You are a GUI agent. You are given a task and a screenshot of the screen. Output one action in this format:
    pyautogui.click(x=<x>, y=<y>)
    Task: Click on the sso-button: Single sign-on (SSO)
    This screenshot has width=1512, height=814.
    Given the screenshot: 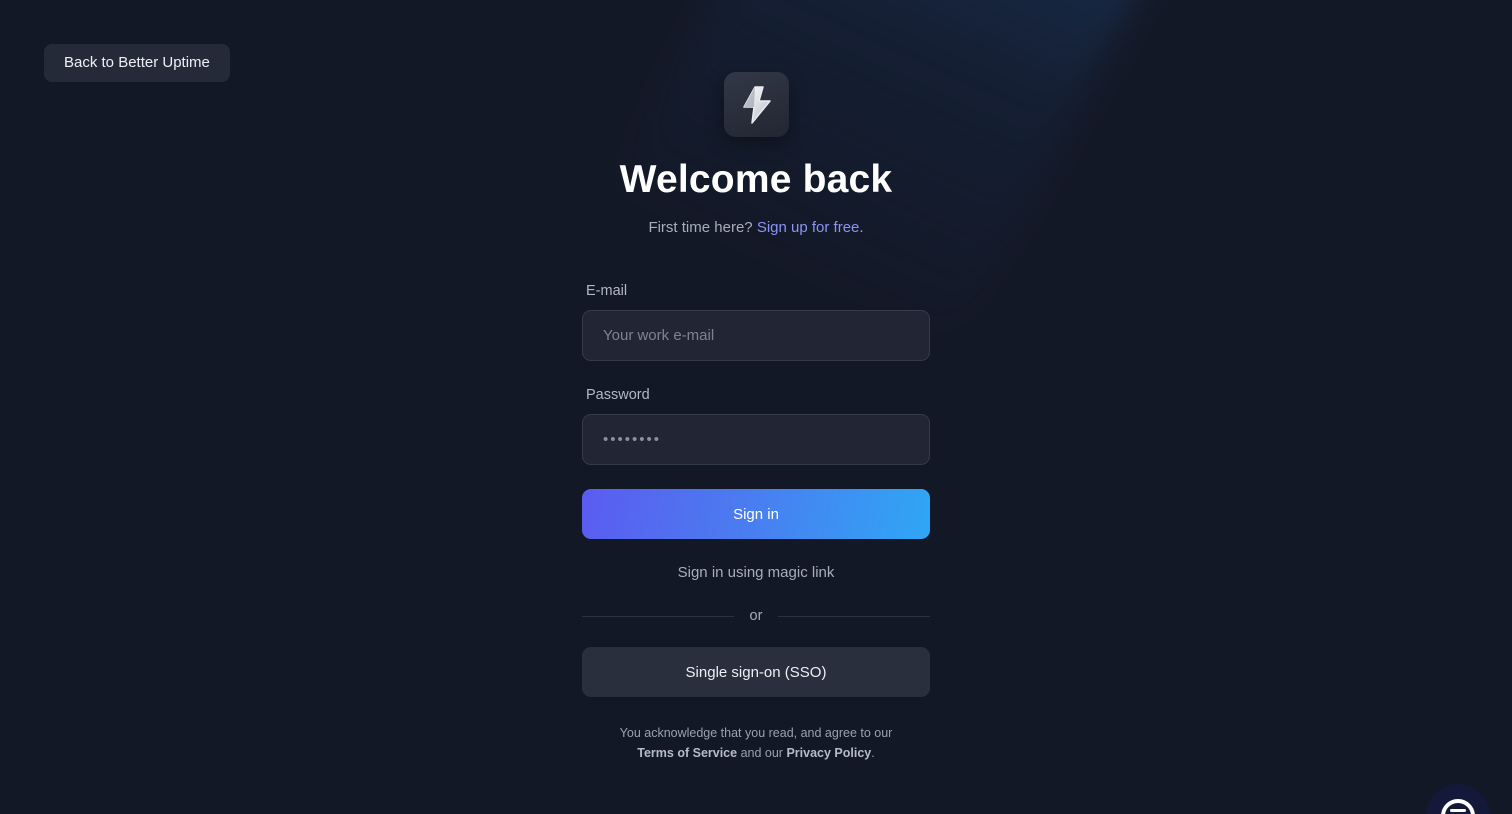 What is the action you would take?
    pyautogui.click(x=756, y=672)
    